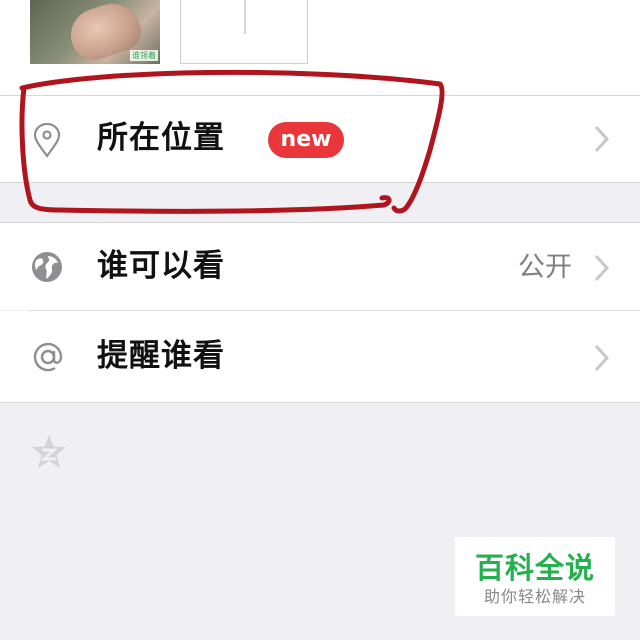  What do you see at coordinates (534, 568) in the screenshot?
I see `watermark-title: 百科全说` at bounding box center [534, 568].